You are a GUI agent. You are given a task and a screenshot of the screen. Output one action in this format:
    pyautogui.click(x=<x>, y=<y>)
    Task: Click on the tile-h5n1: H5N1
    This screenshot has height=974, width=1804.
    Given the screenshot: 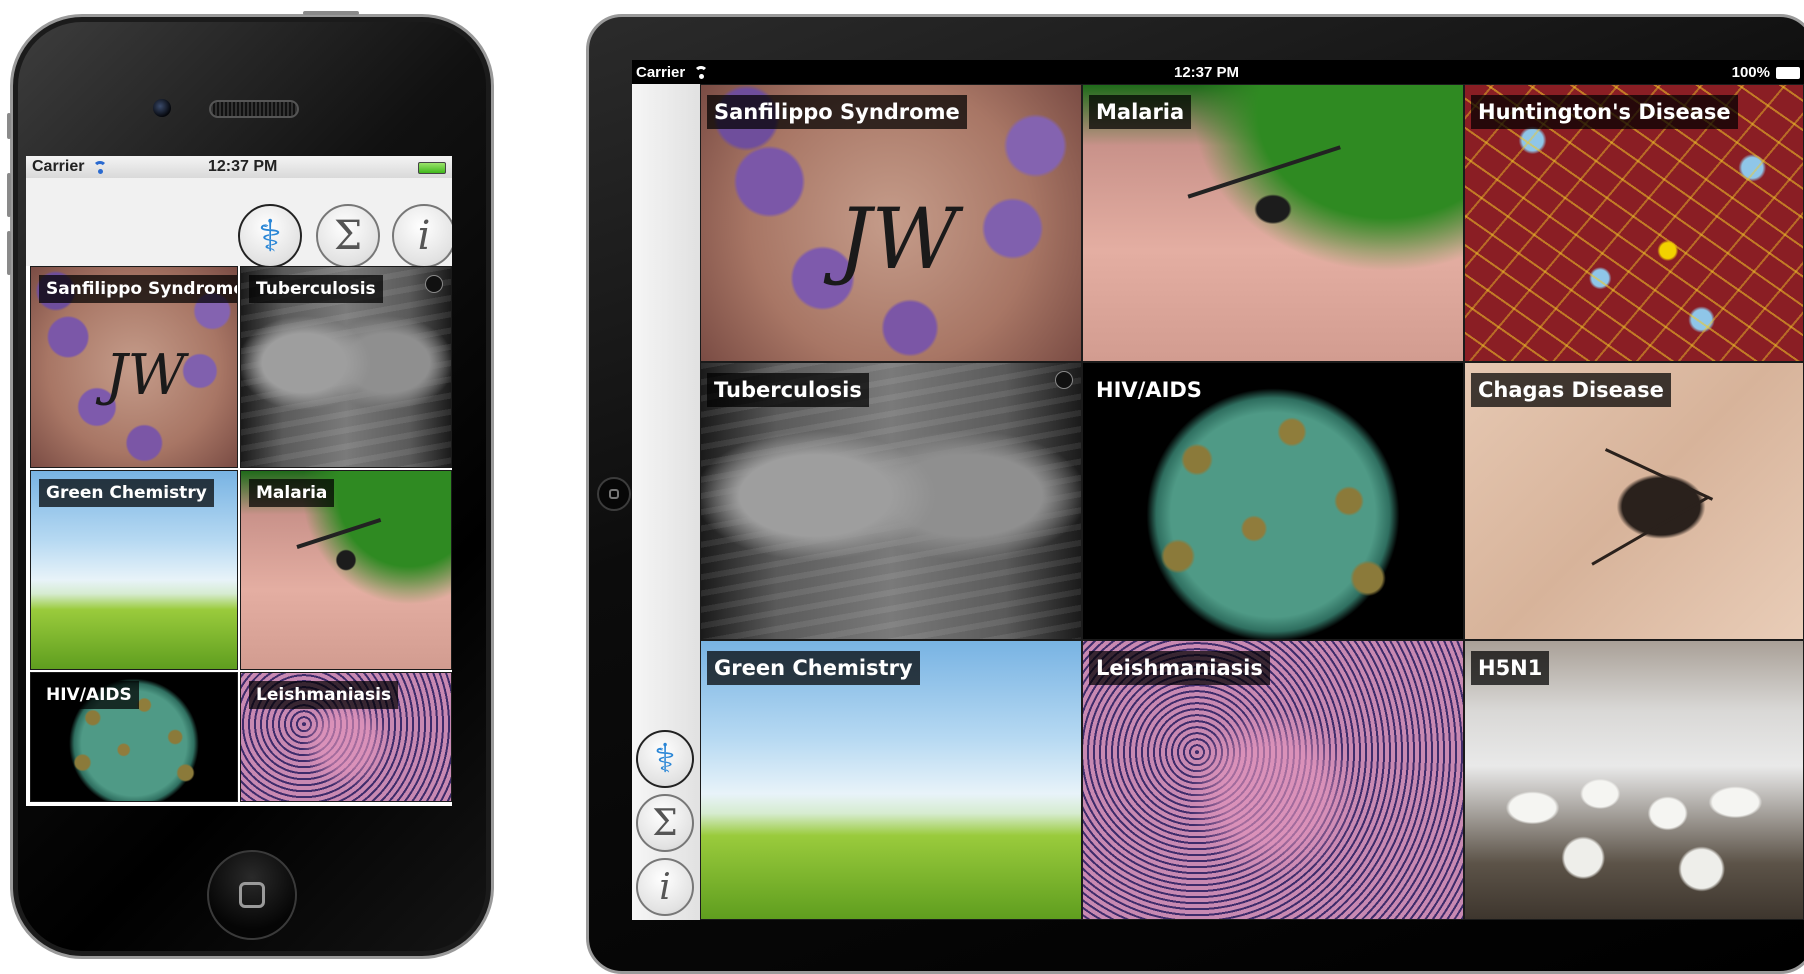 What is the action you would take?
    pyautogui.click(x=1634, y=780)
    